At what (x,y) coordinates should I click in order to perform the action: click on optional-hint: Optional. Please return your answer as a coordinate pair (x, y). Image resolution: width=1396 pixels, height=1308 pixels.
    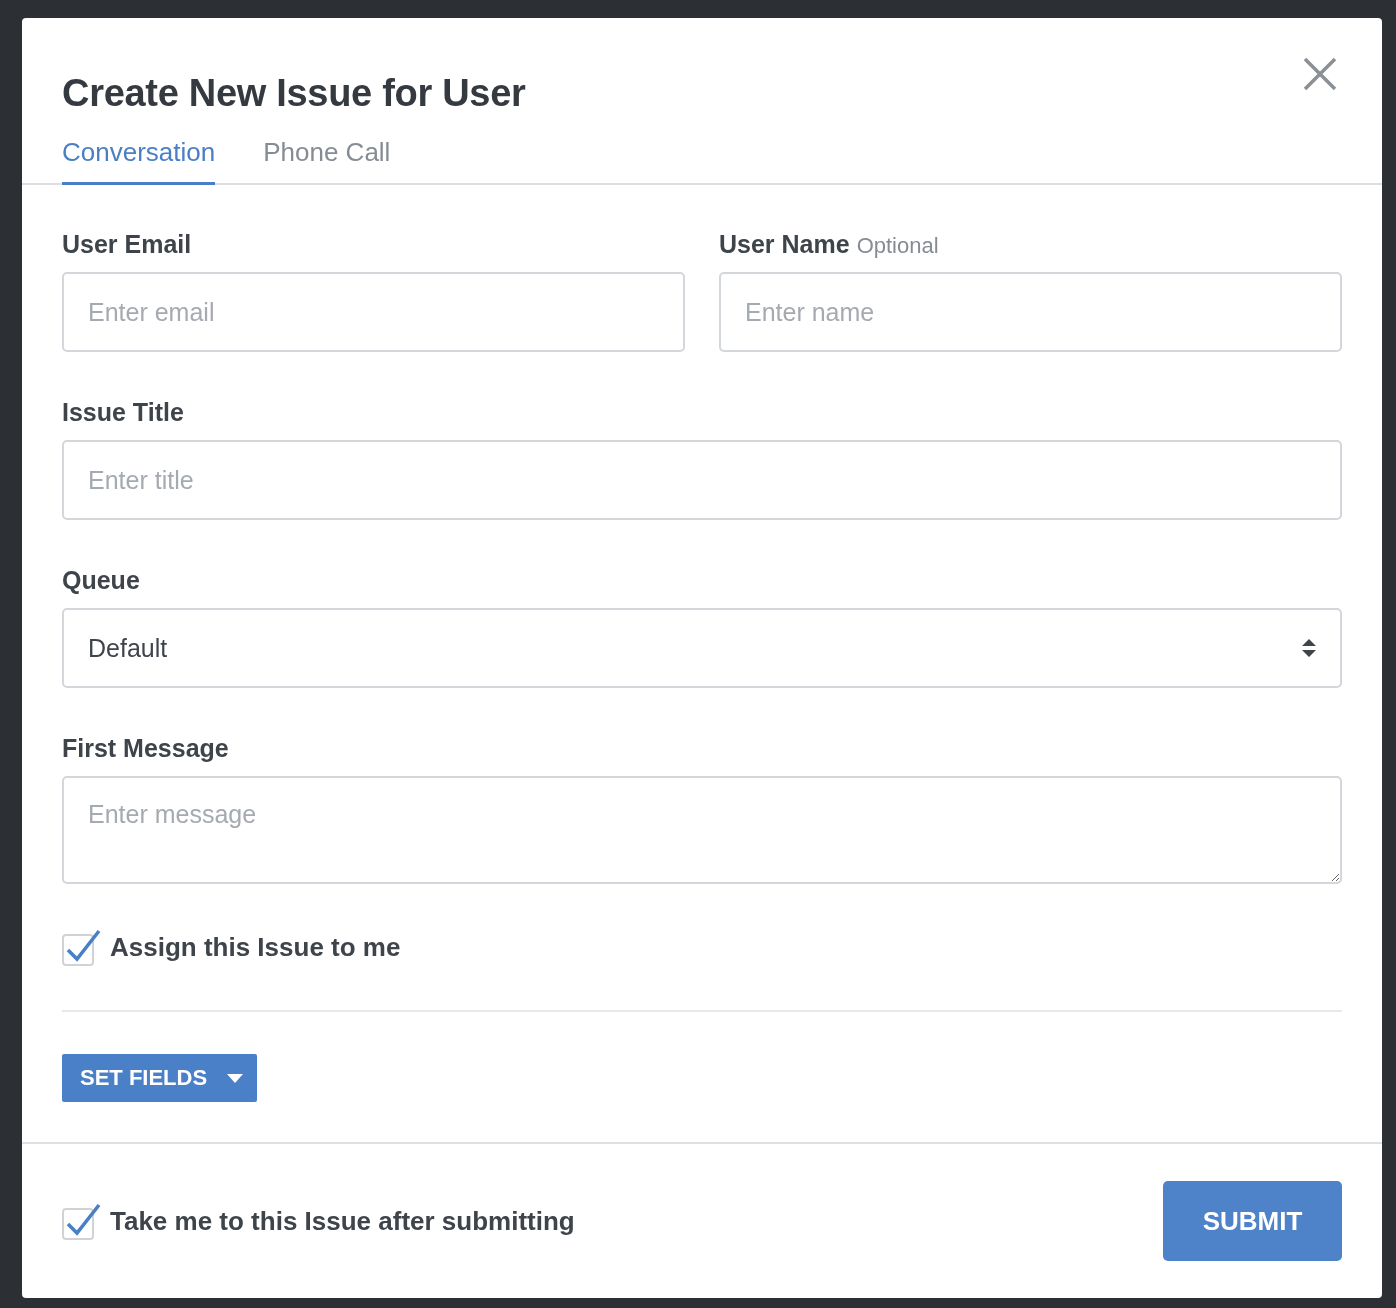
    Looking at the image, I should click on (897, 246).